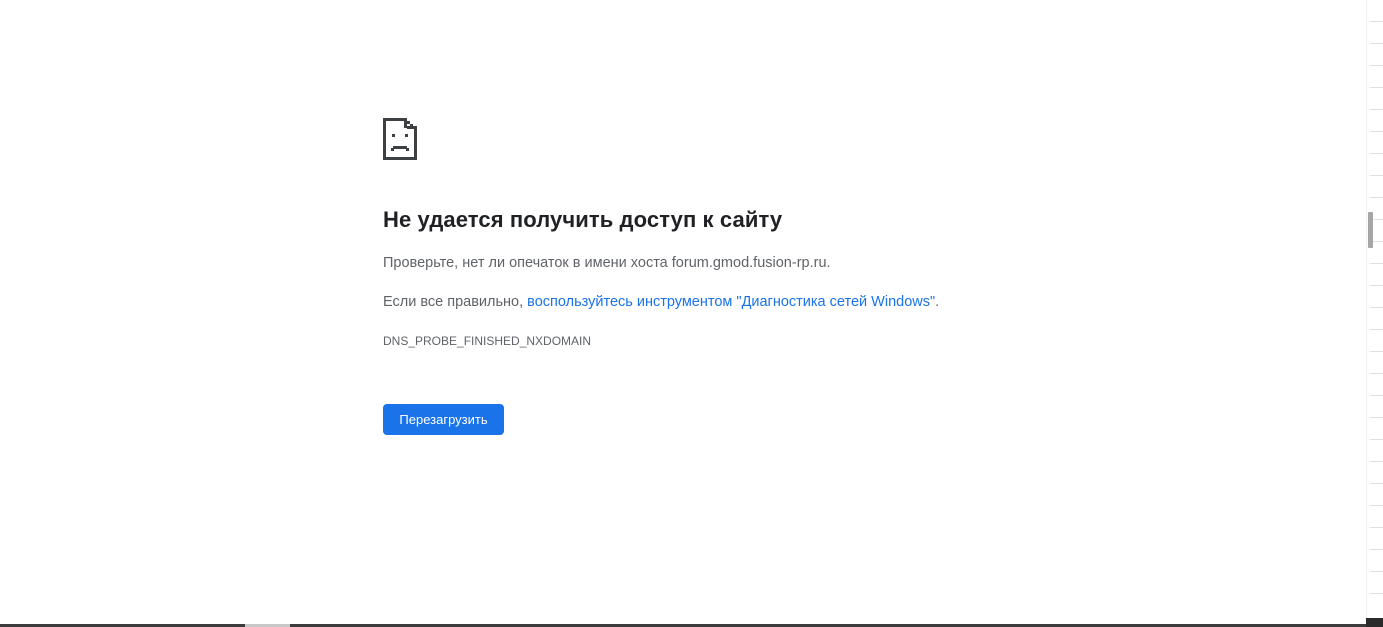 This screenshot has height=627, width=1383. I want to click on corner-block, so click(1374, 622).